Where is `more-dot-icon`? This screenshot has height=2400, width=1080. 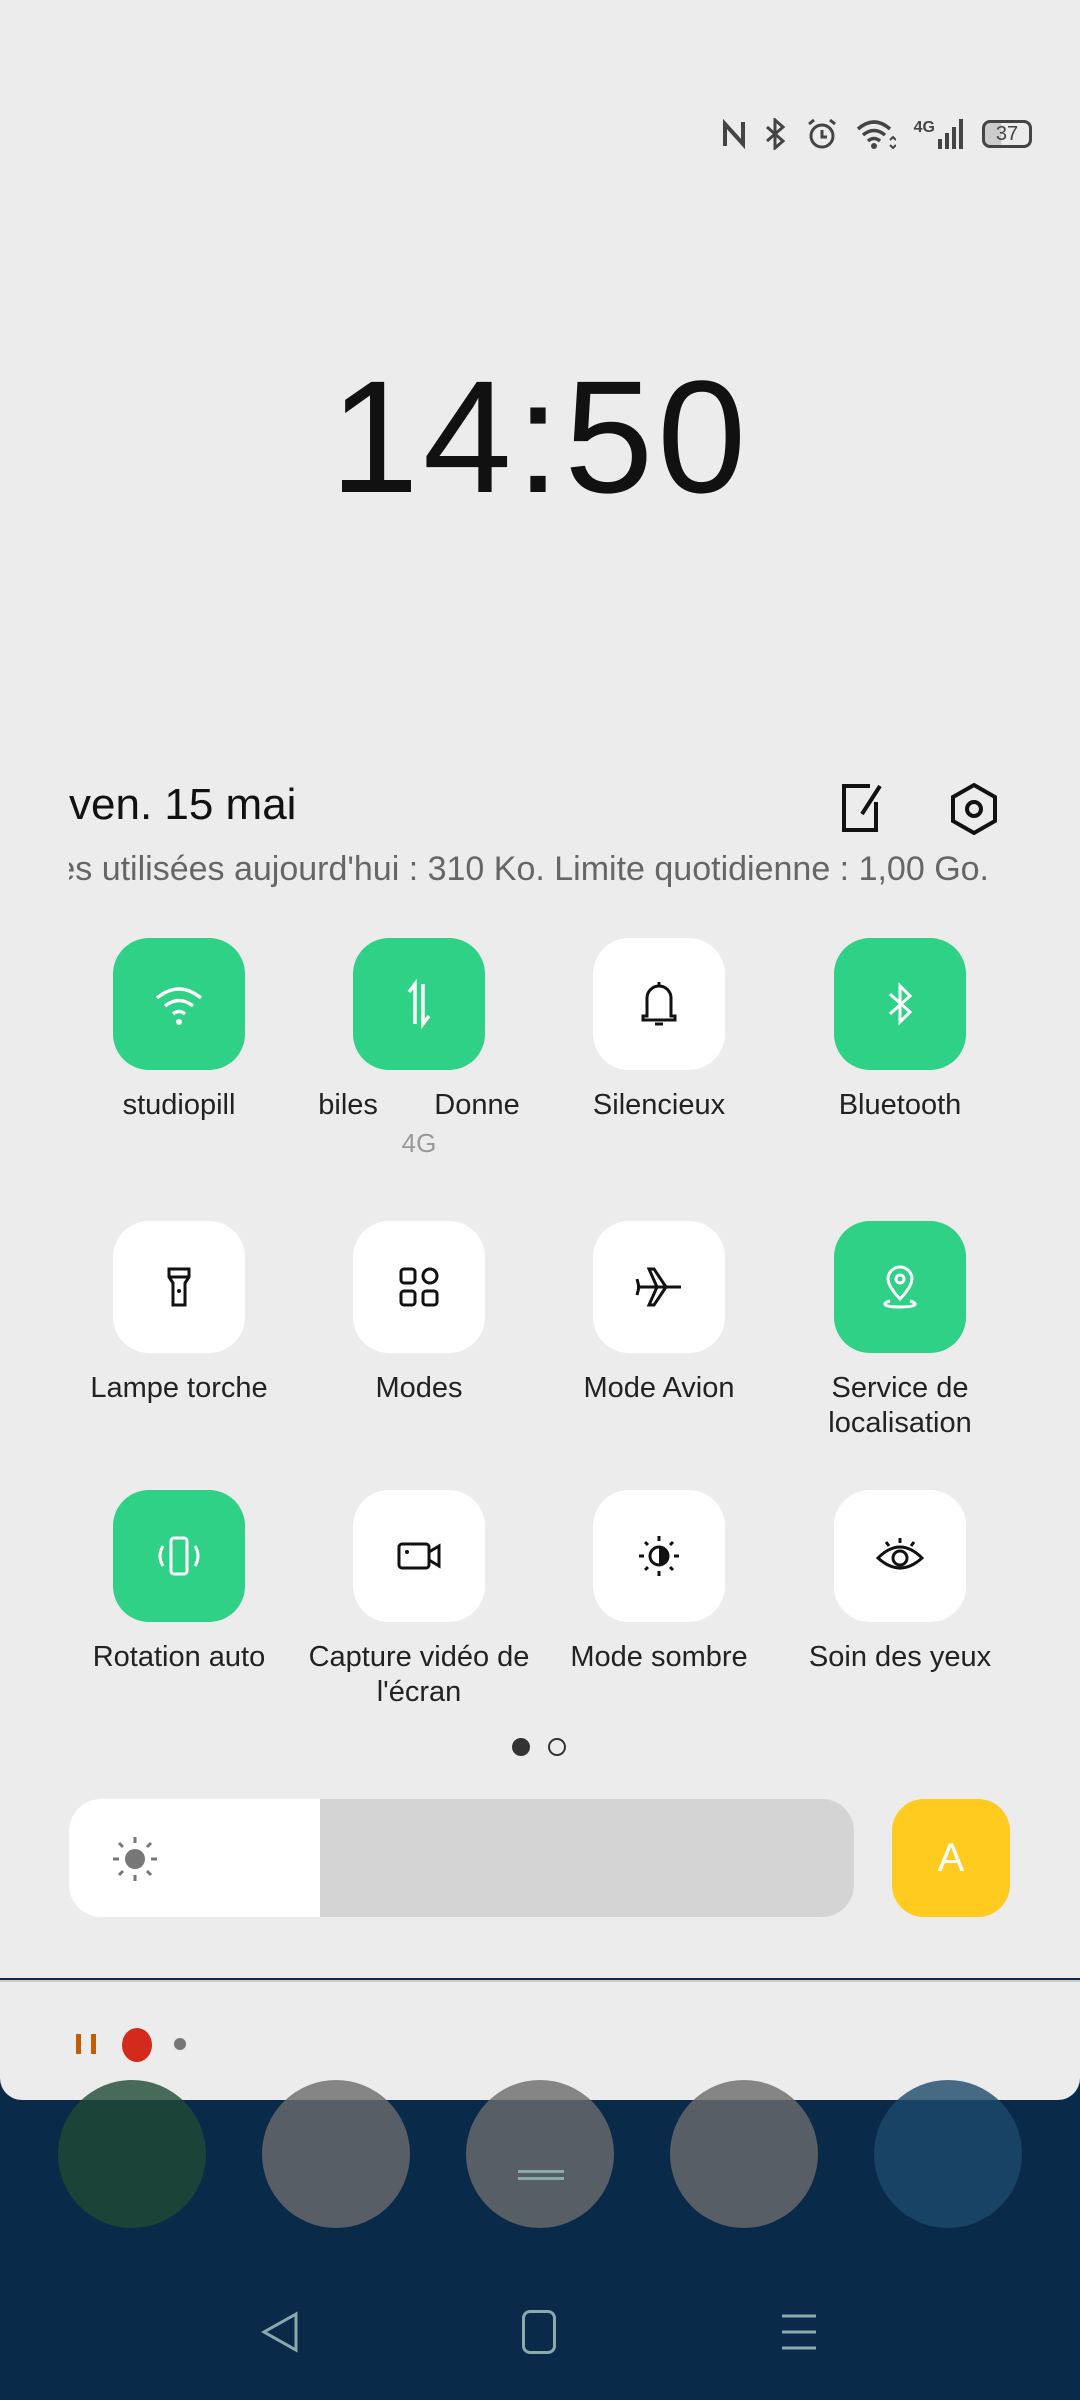 more-dot-icon is located at coordinates (180, 2044).